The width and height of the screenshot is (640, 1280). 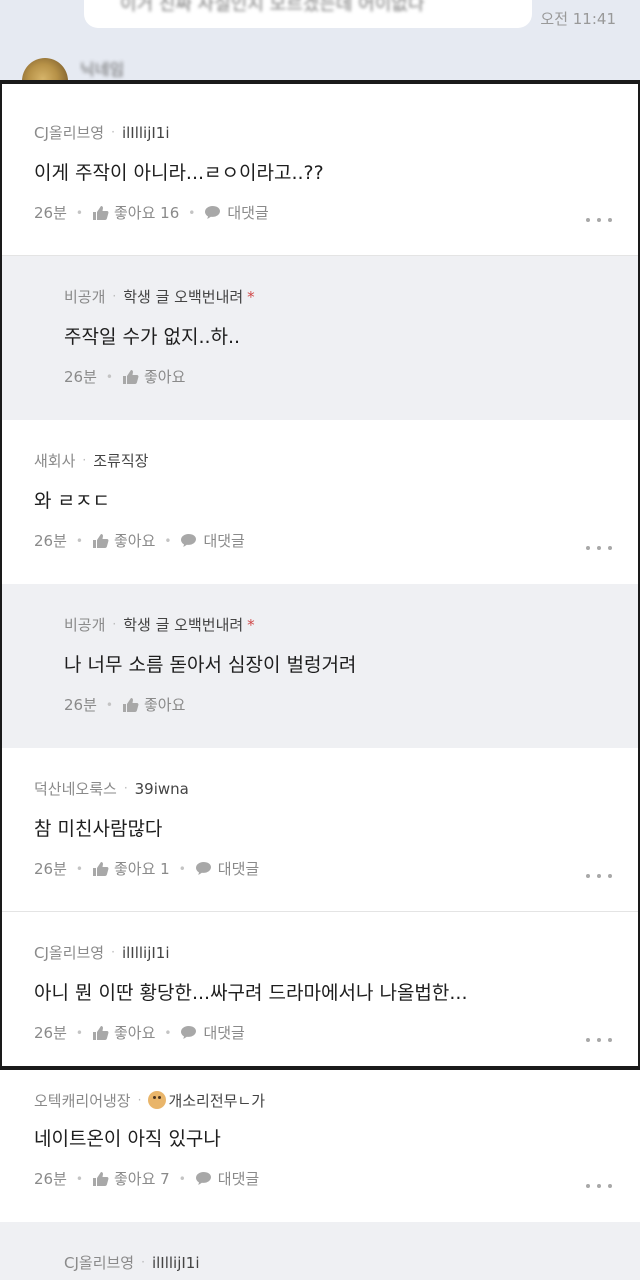 I want to click on comment-text: 주작일 수가 없지..하.., so click(x=152, y=337).